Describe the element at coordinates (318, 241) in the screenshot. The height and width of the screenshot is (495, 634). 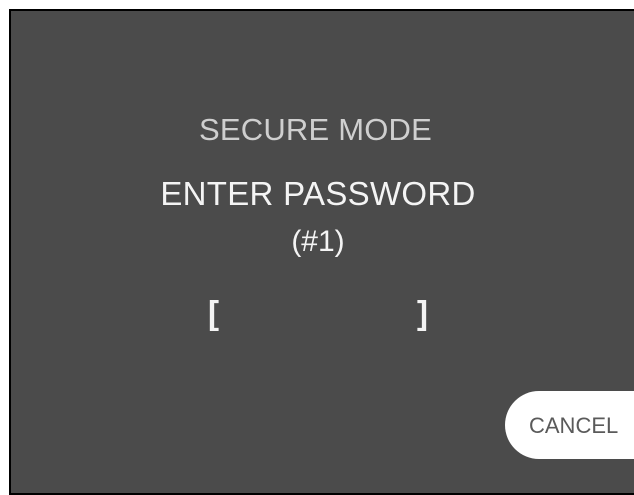
I see `password-index-label: (#1)` at that location.